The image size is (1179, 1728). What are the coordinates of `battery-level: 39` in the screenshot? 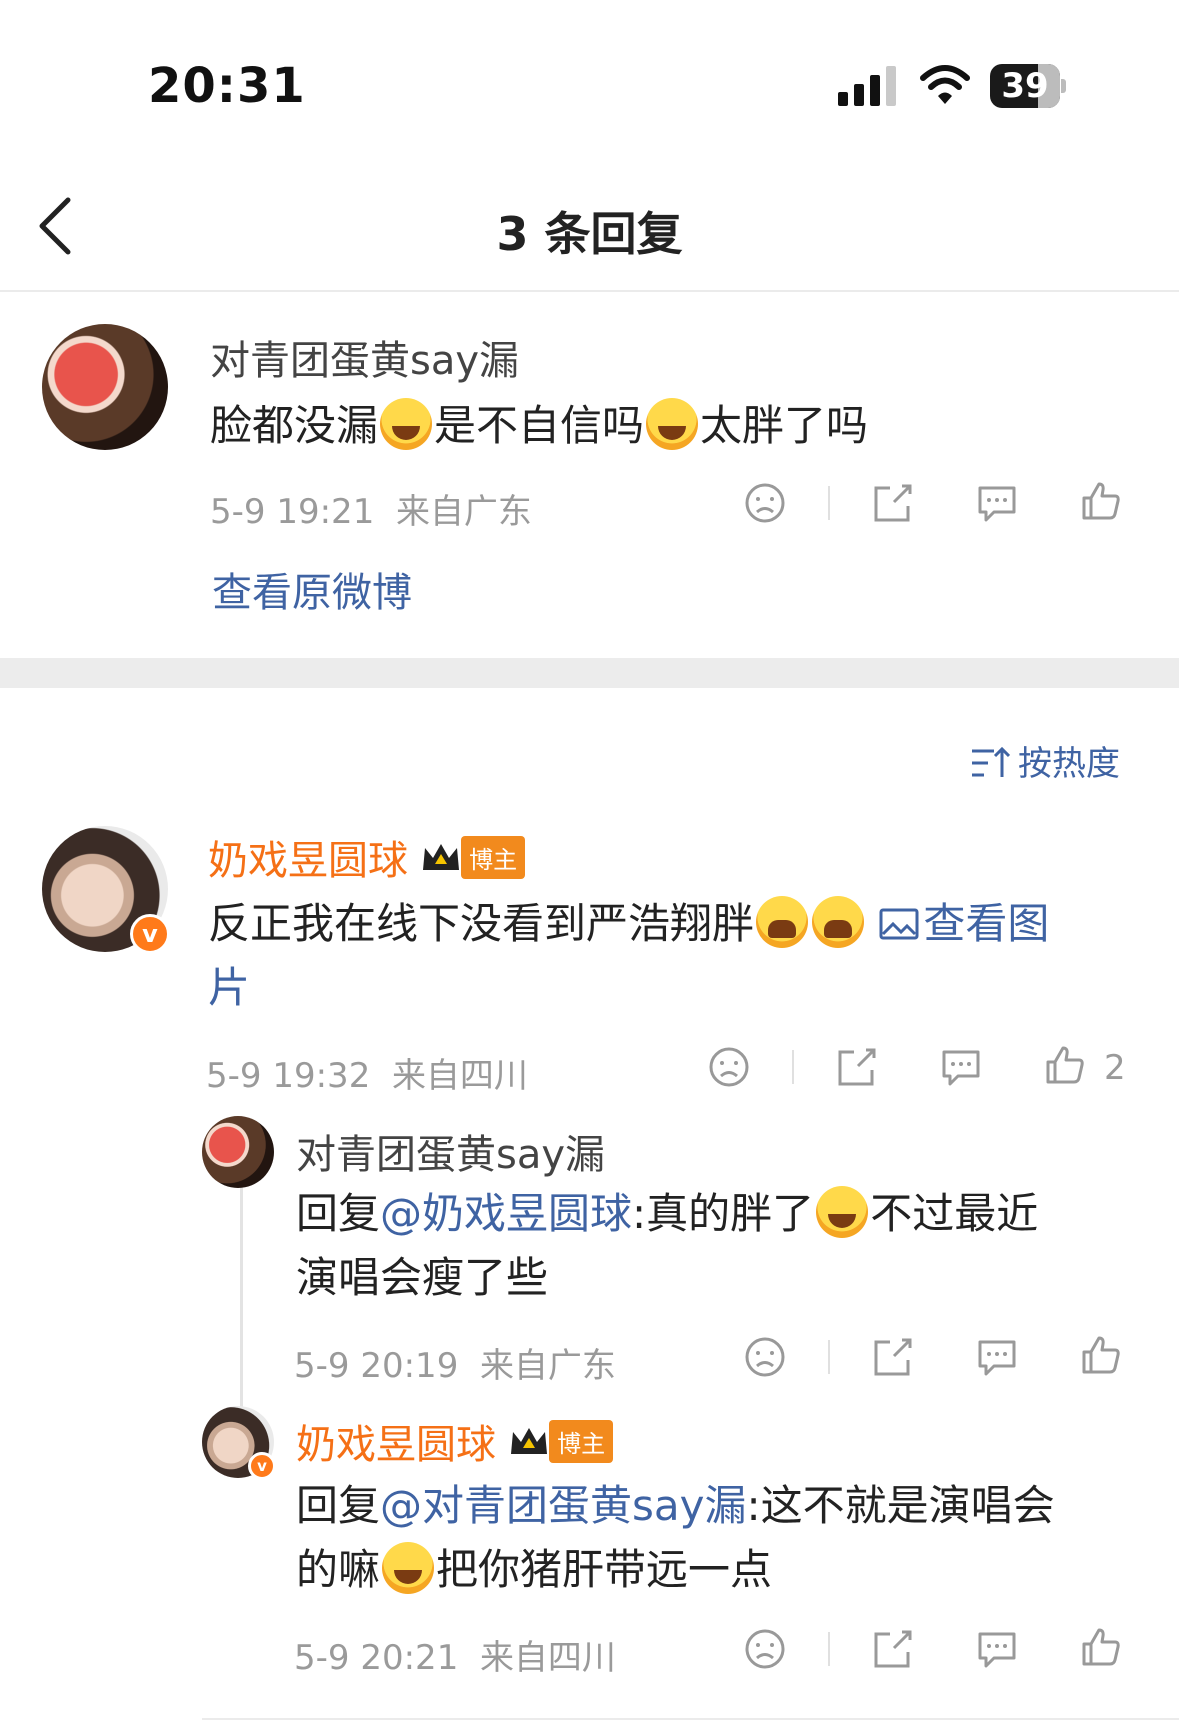 It's located at (1025, 86).